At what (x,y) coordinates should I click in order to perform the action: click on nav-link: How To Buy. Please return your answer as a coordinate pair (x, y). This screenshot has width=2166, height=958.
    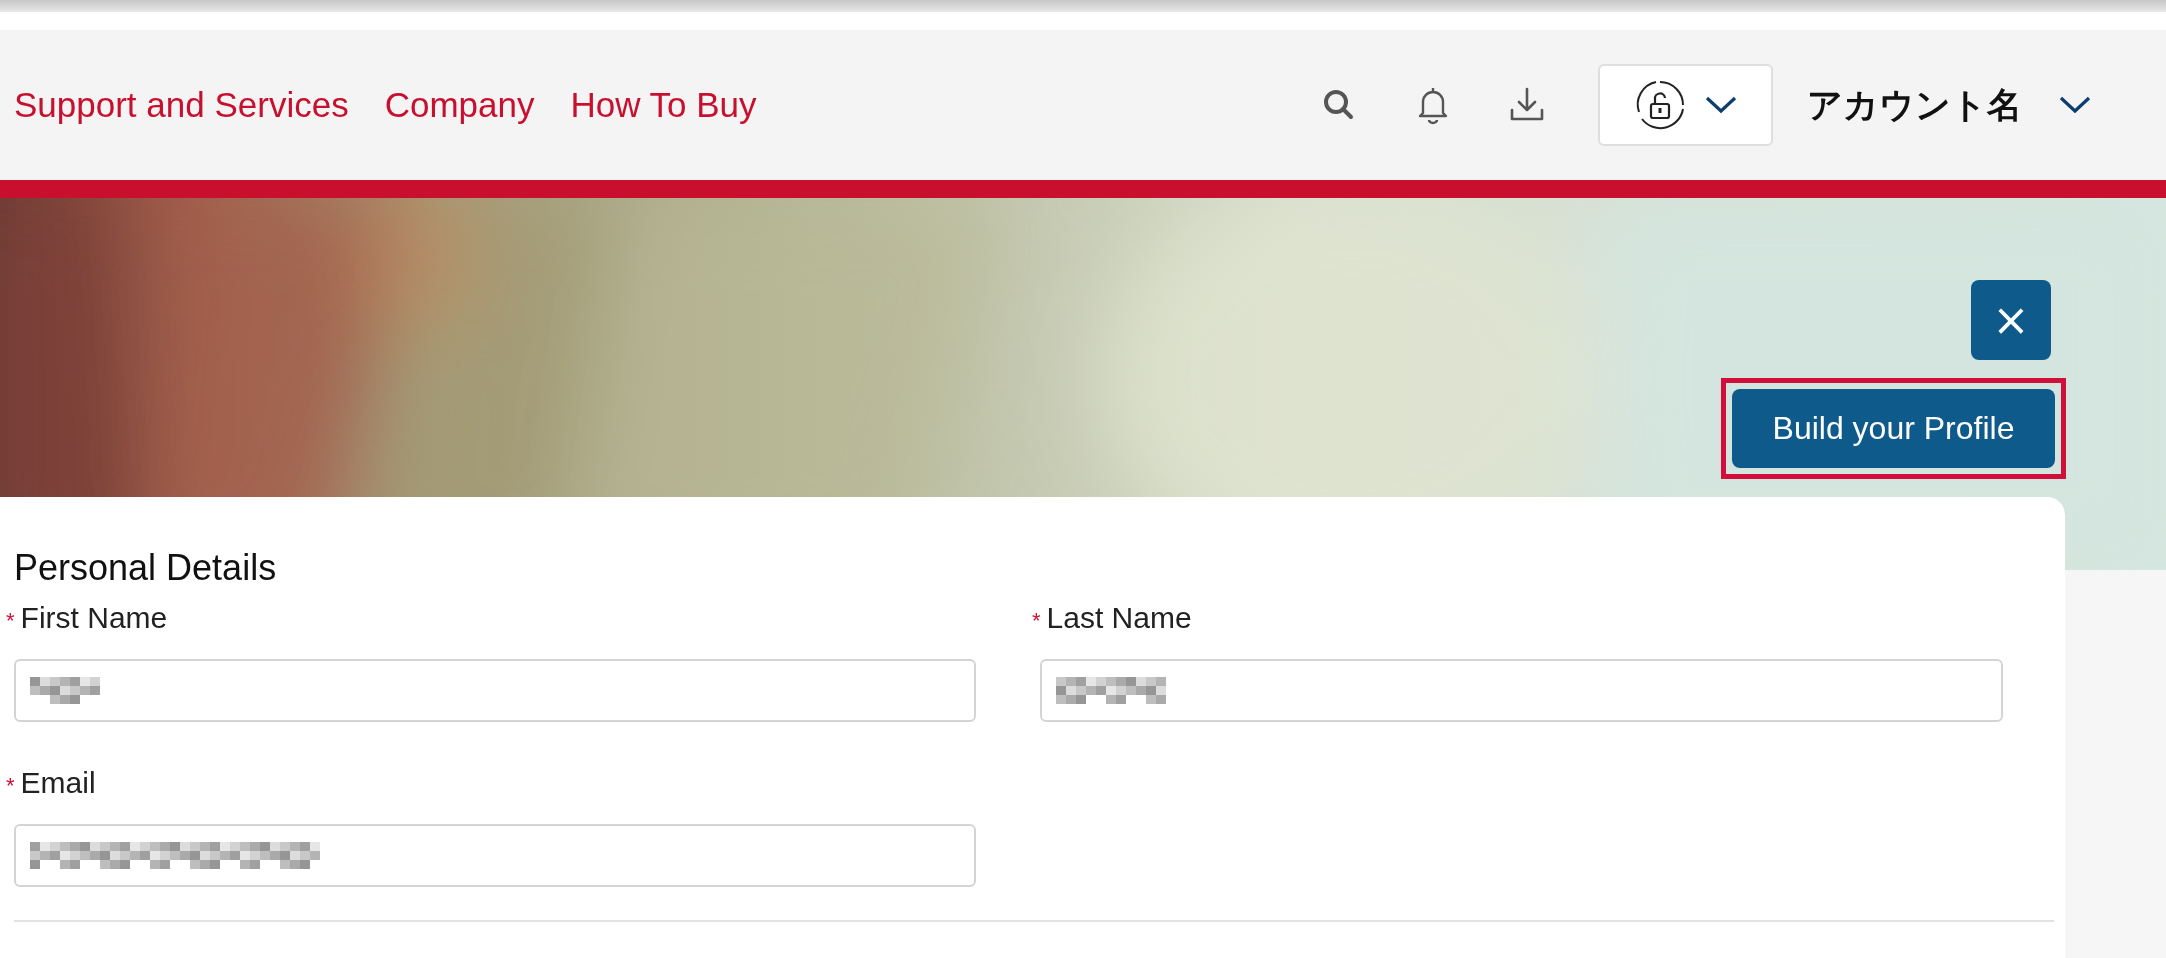
    Looking at the image, I should click on (663, 105).